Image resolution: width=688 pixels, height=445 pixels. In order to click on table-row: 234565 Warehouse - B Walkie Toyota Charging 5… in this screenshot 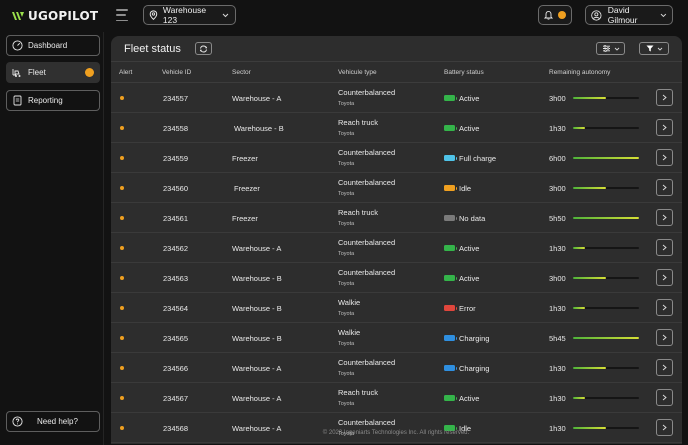, I will do `click(396, 338)`.